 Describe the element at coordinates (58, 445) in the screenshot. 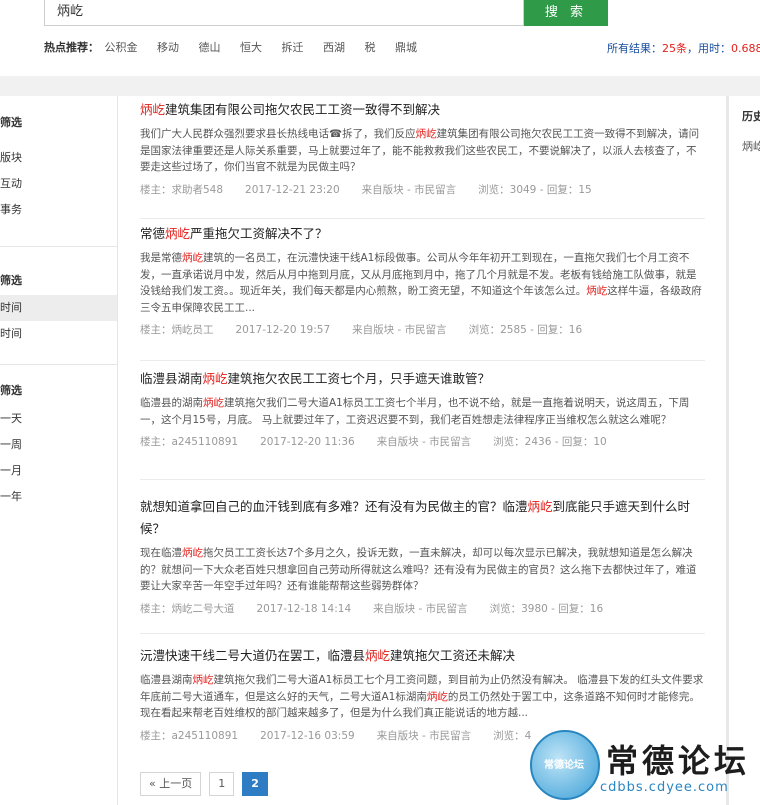

I see `filter-item: 一周` at that location.